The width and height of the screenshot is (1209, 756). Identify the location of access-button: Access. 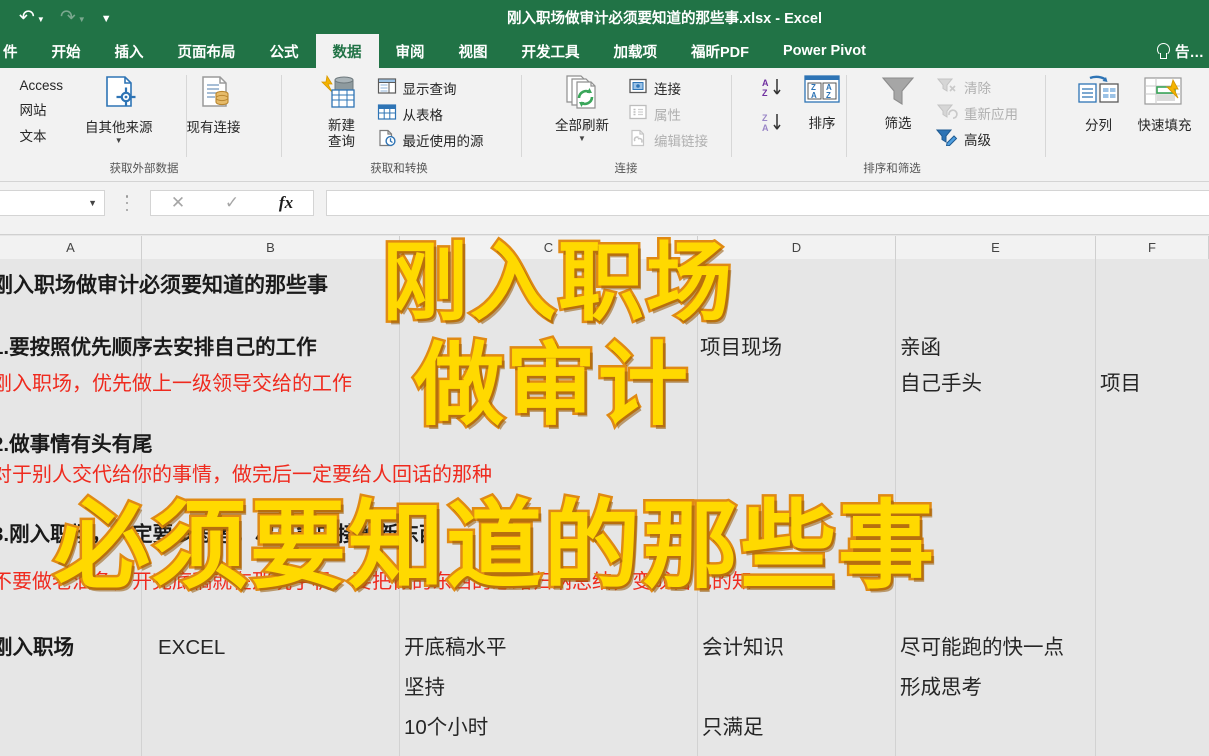
(41, 85).